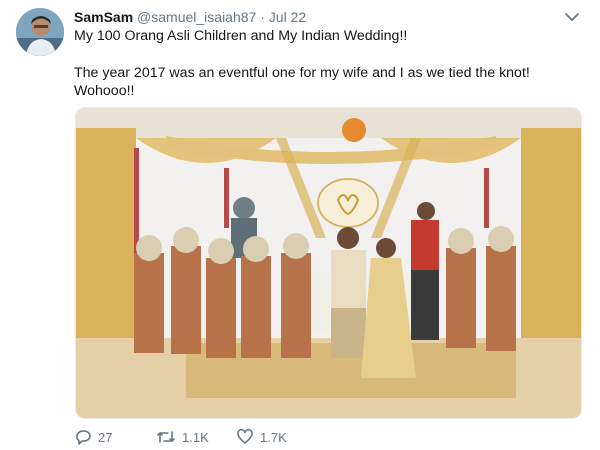 This screenshot has width=600, height=450. I want to click on tweet-header: SamSam @samuel_isaiah87 · Jul 22, so click(190, 17).